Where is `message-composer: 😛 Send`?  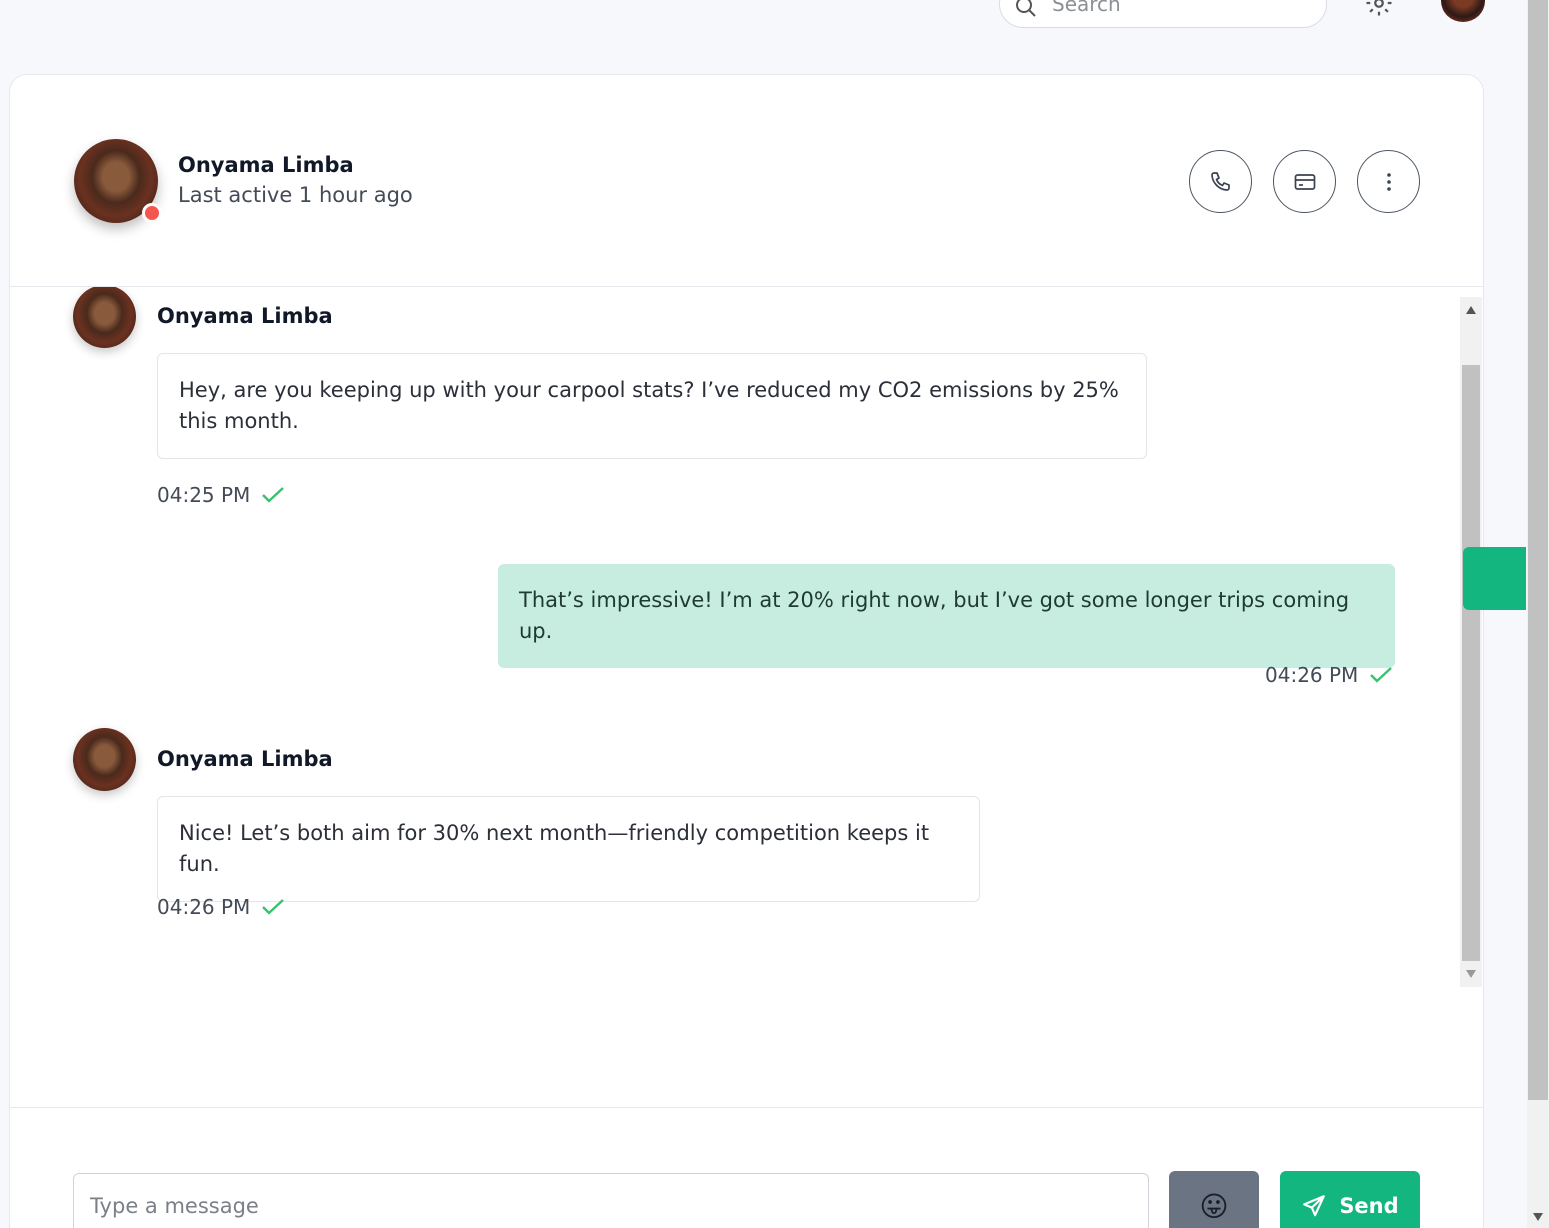
message-composer: 😛 Send is located at coordinates (746, 1167).